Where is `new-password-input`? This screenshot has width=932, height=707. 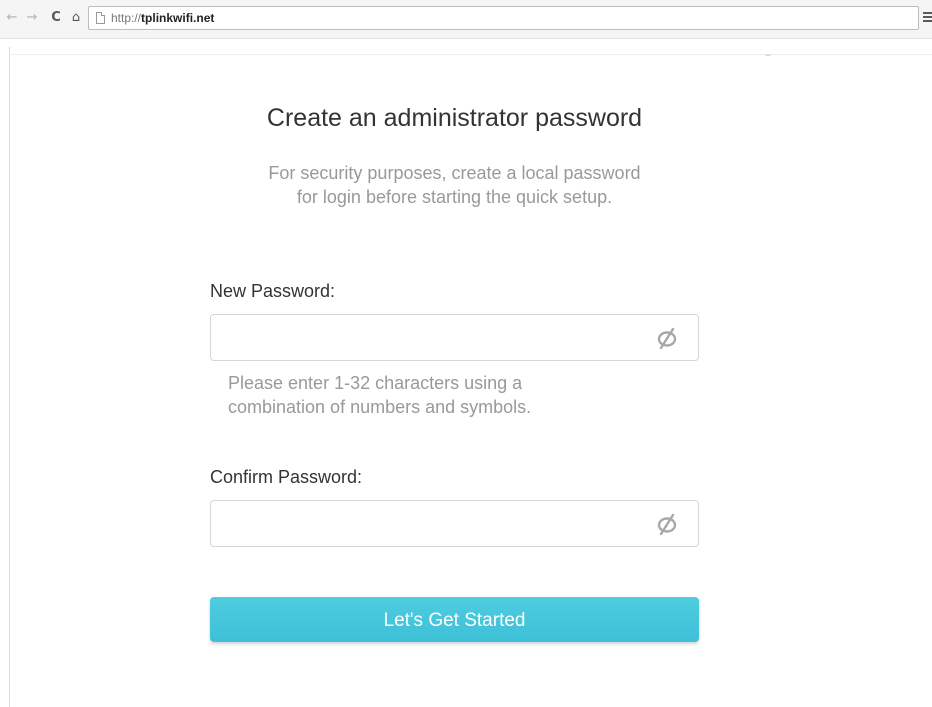
new-password-input is located at coordinates (454, 337).